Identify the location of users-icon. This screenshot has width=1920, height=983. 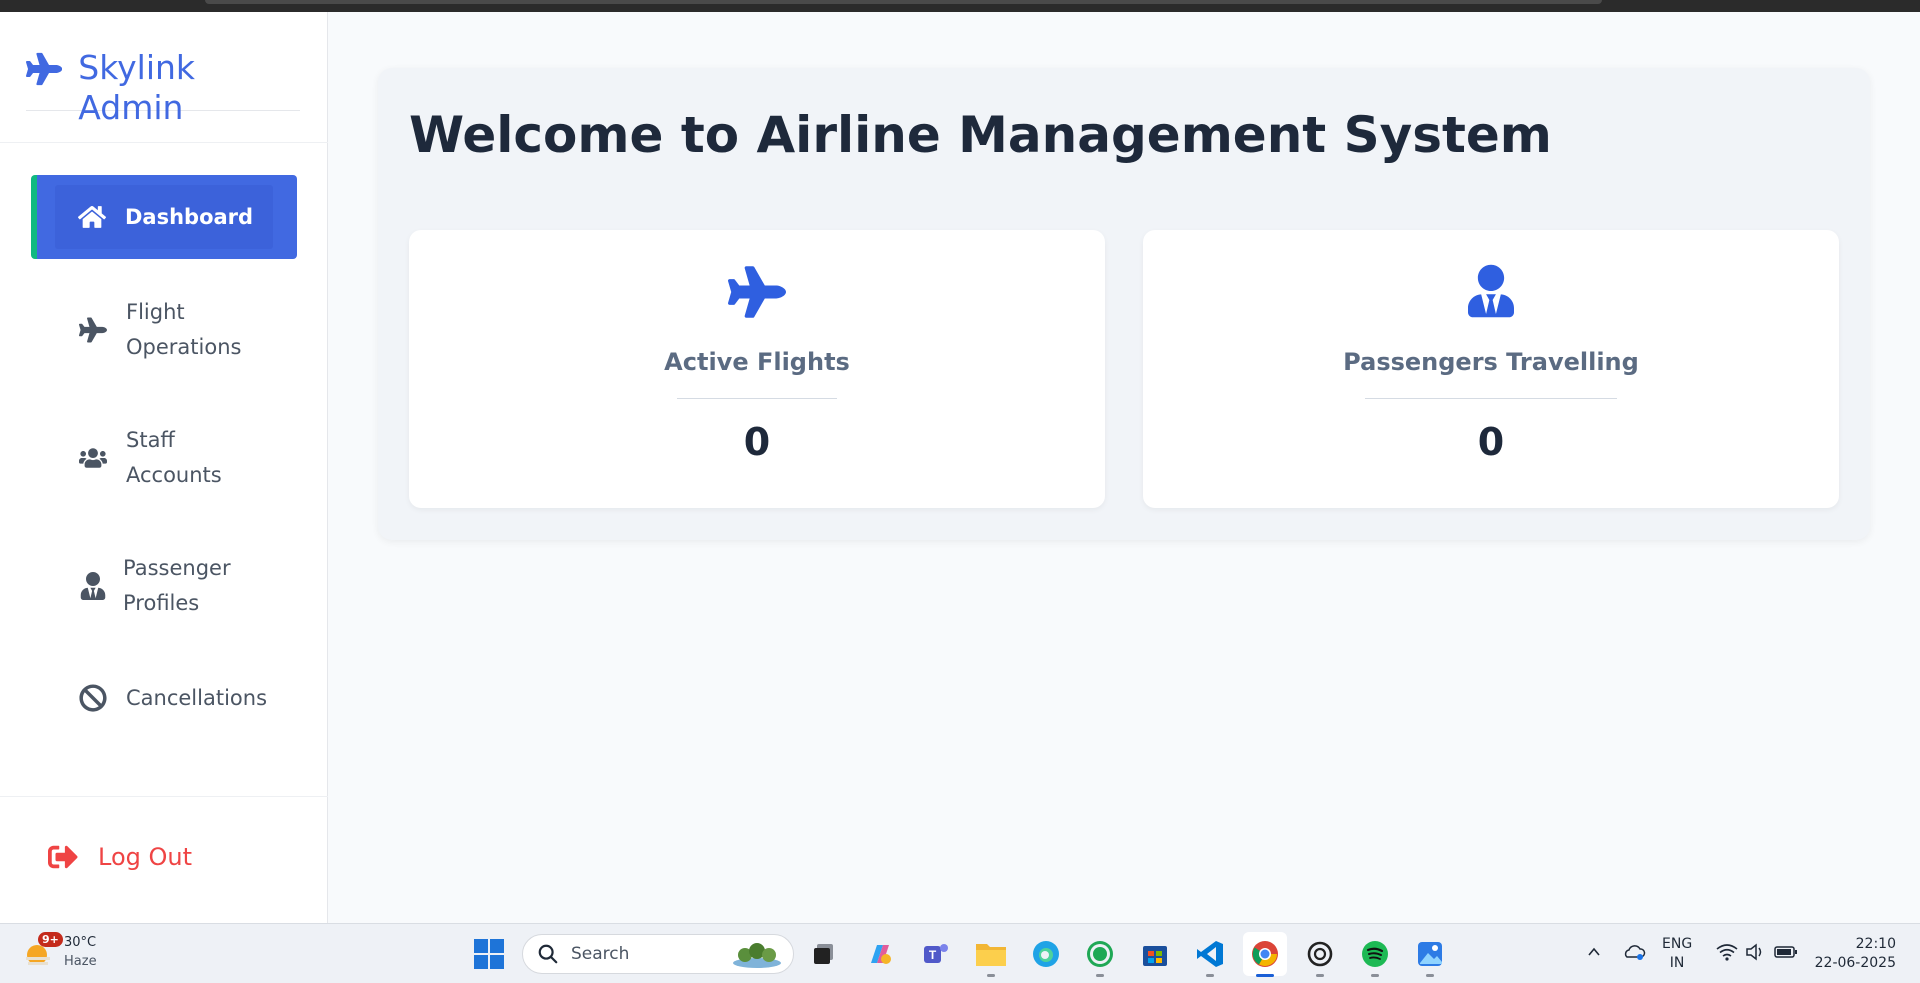
(93, 458).